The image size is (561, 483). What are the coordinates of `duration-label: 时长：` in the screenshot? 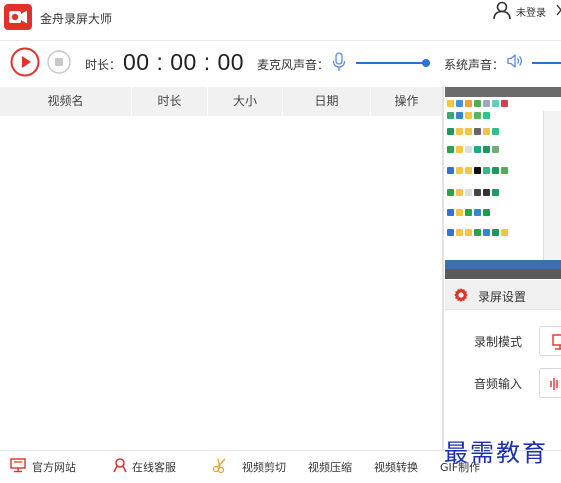 It's located at (103, 65).